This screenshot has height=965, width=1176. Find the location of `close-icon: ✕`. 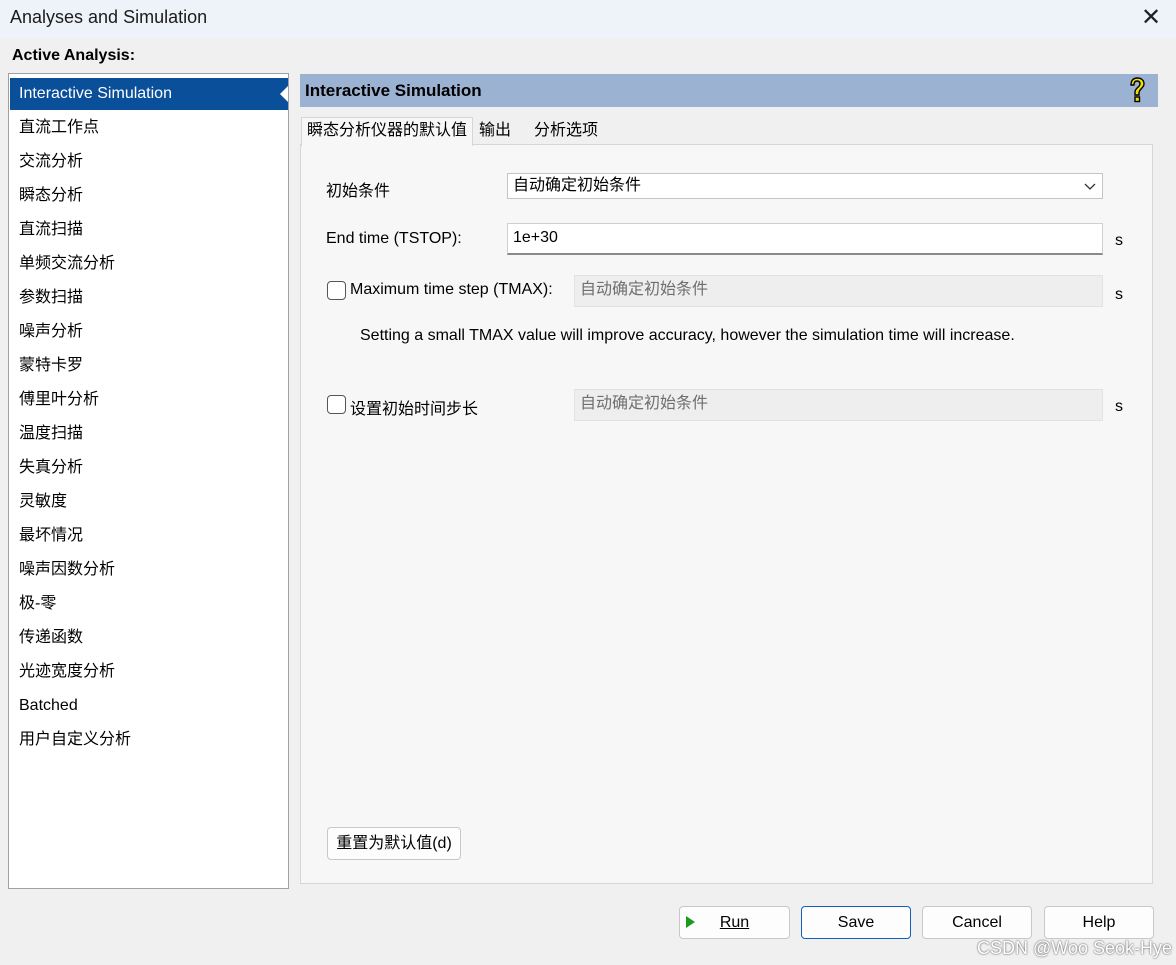

close-icon: ✕ is located at coordinates (1151, 18).